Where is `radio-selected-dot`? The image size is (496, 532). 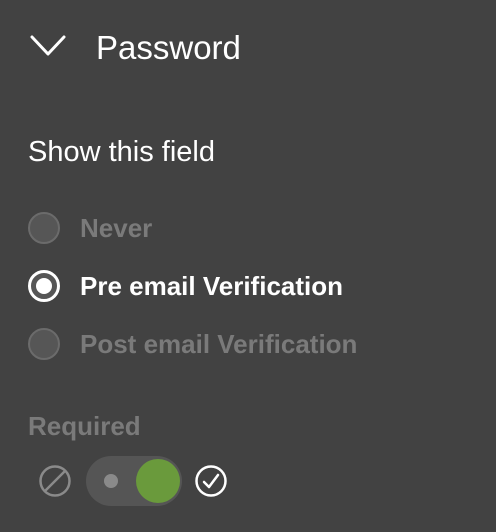 radio-selected-dot is located at coordinates (44, 286).